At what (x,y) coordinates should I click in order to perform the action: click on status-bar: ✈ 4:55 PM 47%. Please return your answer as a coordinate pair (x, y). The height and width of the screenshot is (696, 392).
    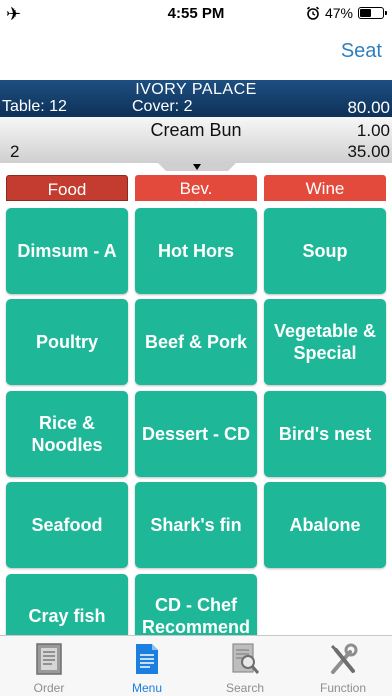
    Looking at the image, I should click on (196, 14).